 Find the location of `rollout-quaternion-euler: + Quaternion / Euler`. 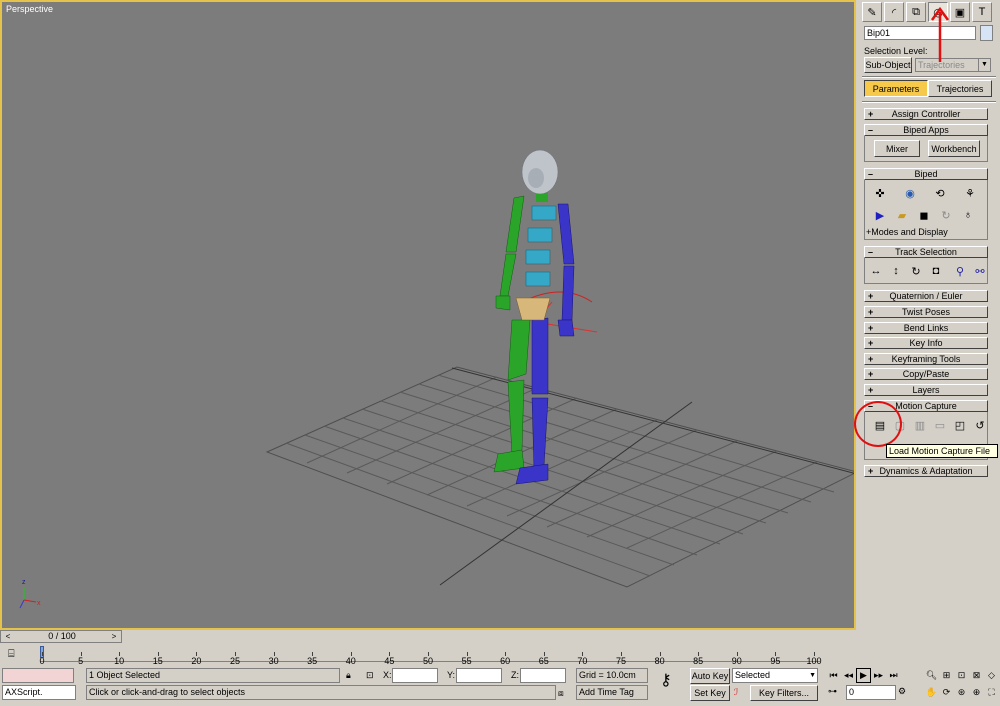

rollout-quaternion-euler: + Quaternion / Euler is located at coordinates (926, 296).